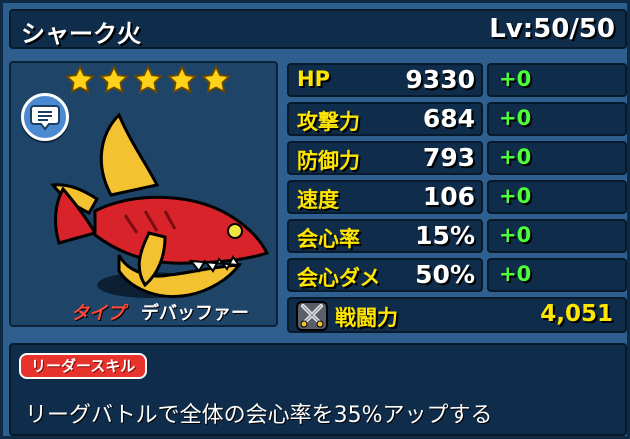  I want to click on leader-skill-description: リーグバトルで全体の会心率を35%アップする, so click(259, 415).